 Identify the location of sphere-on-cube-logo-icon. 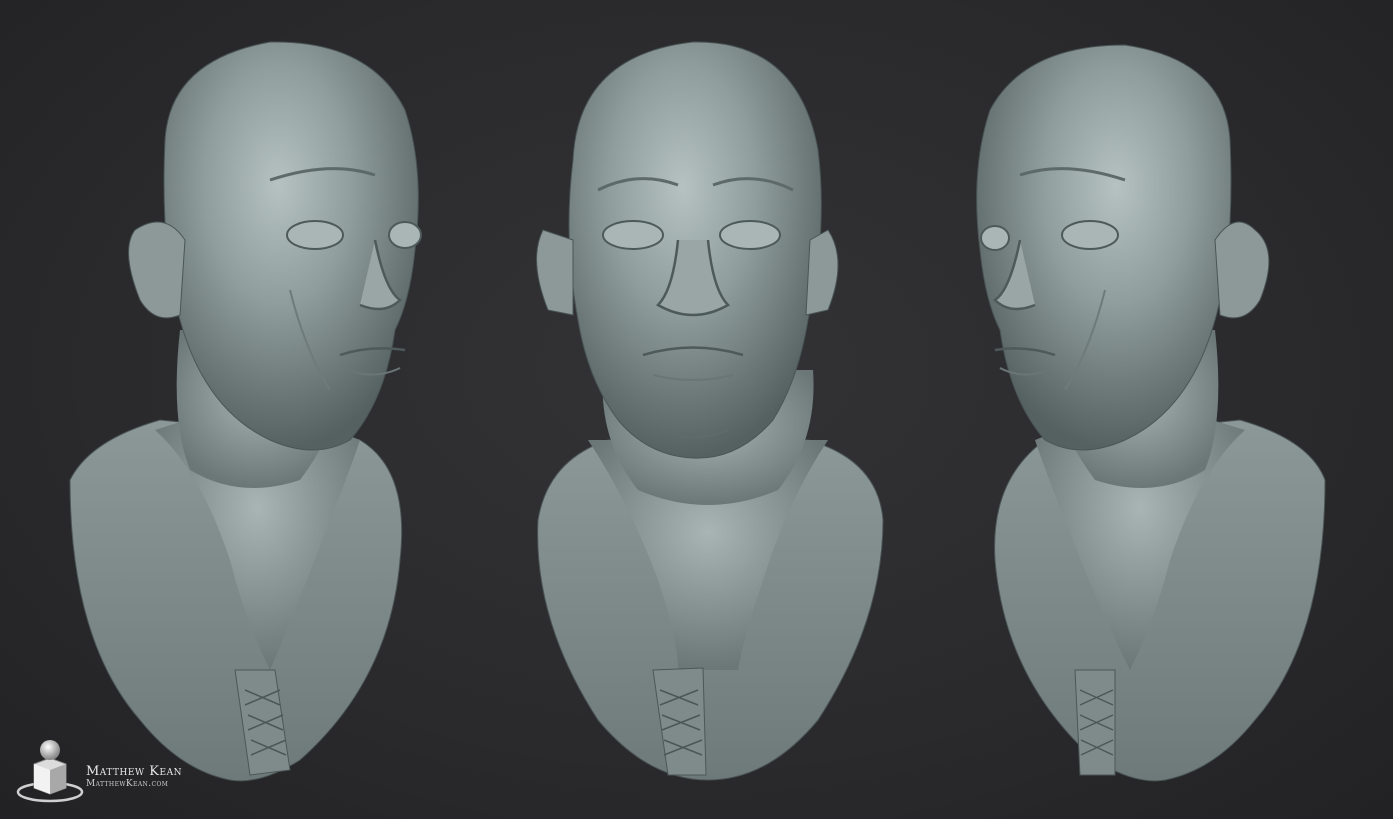
(50, 771).